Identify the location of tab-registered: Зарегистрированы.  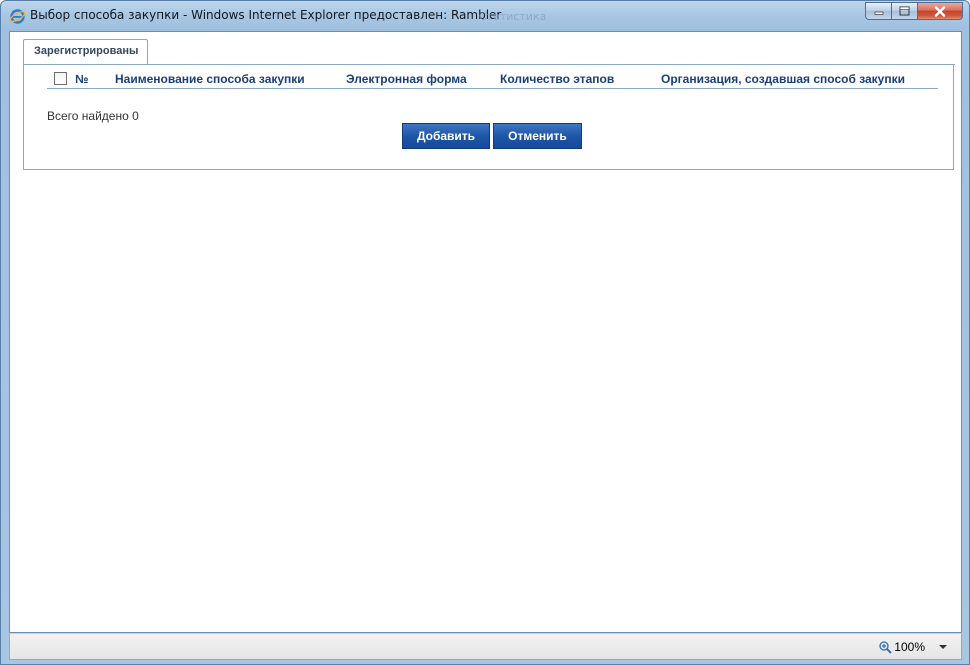
(85, 52).